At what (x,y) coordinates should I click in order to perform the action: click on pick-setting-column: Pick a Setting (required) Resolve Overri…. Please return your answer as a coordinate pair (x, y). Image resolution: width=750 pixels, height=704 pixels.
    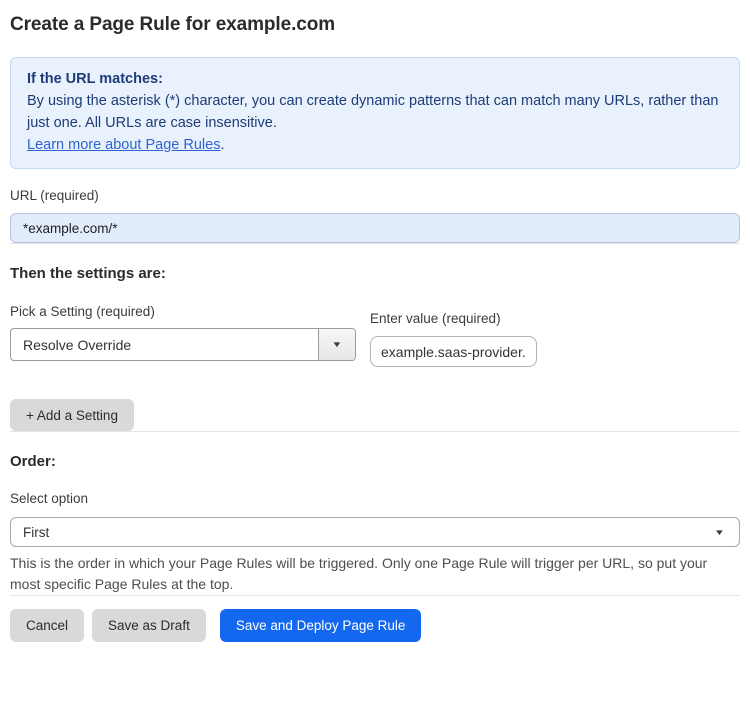
    Looking at the image, I should click on (183, 335).